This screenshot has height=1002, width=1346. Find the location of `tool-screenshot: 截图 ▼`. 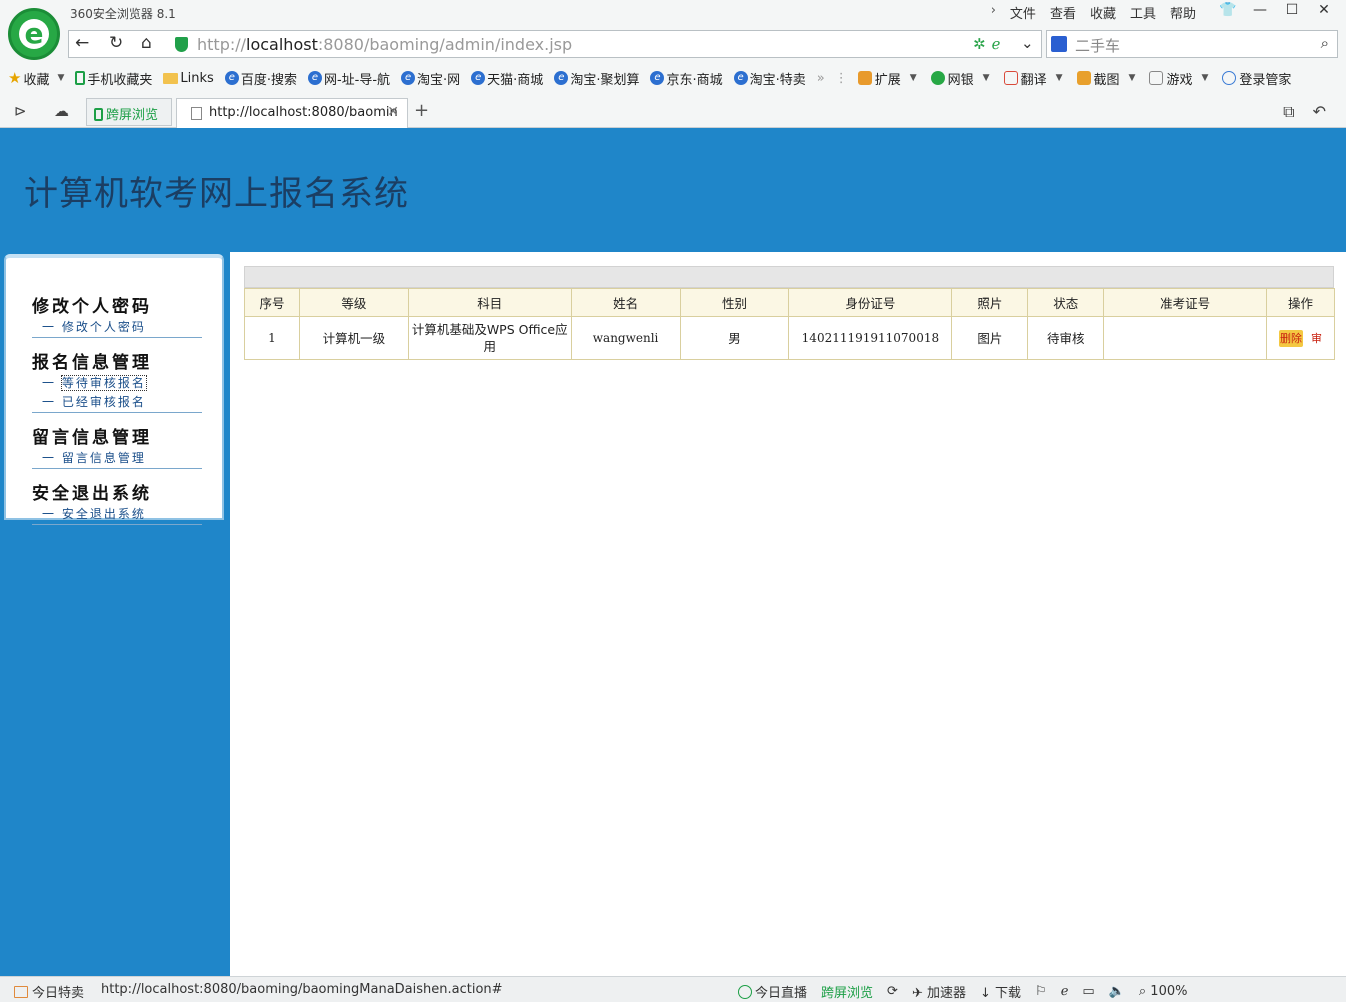

tool-screenshot: 截图 ▼ is located at coordinates (1105, 78).